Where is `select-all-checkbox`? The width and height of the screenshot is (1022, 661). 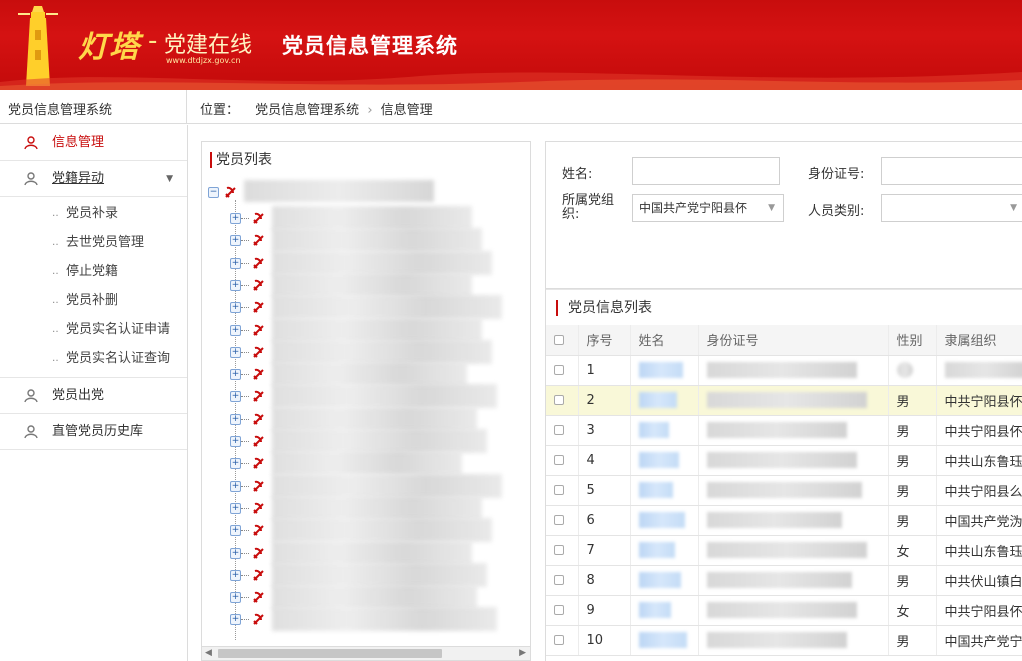
select-all-checkbox is located at coordinates (562, 340).